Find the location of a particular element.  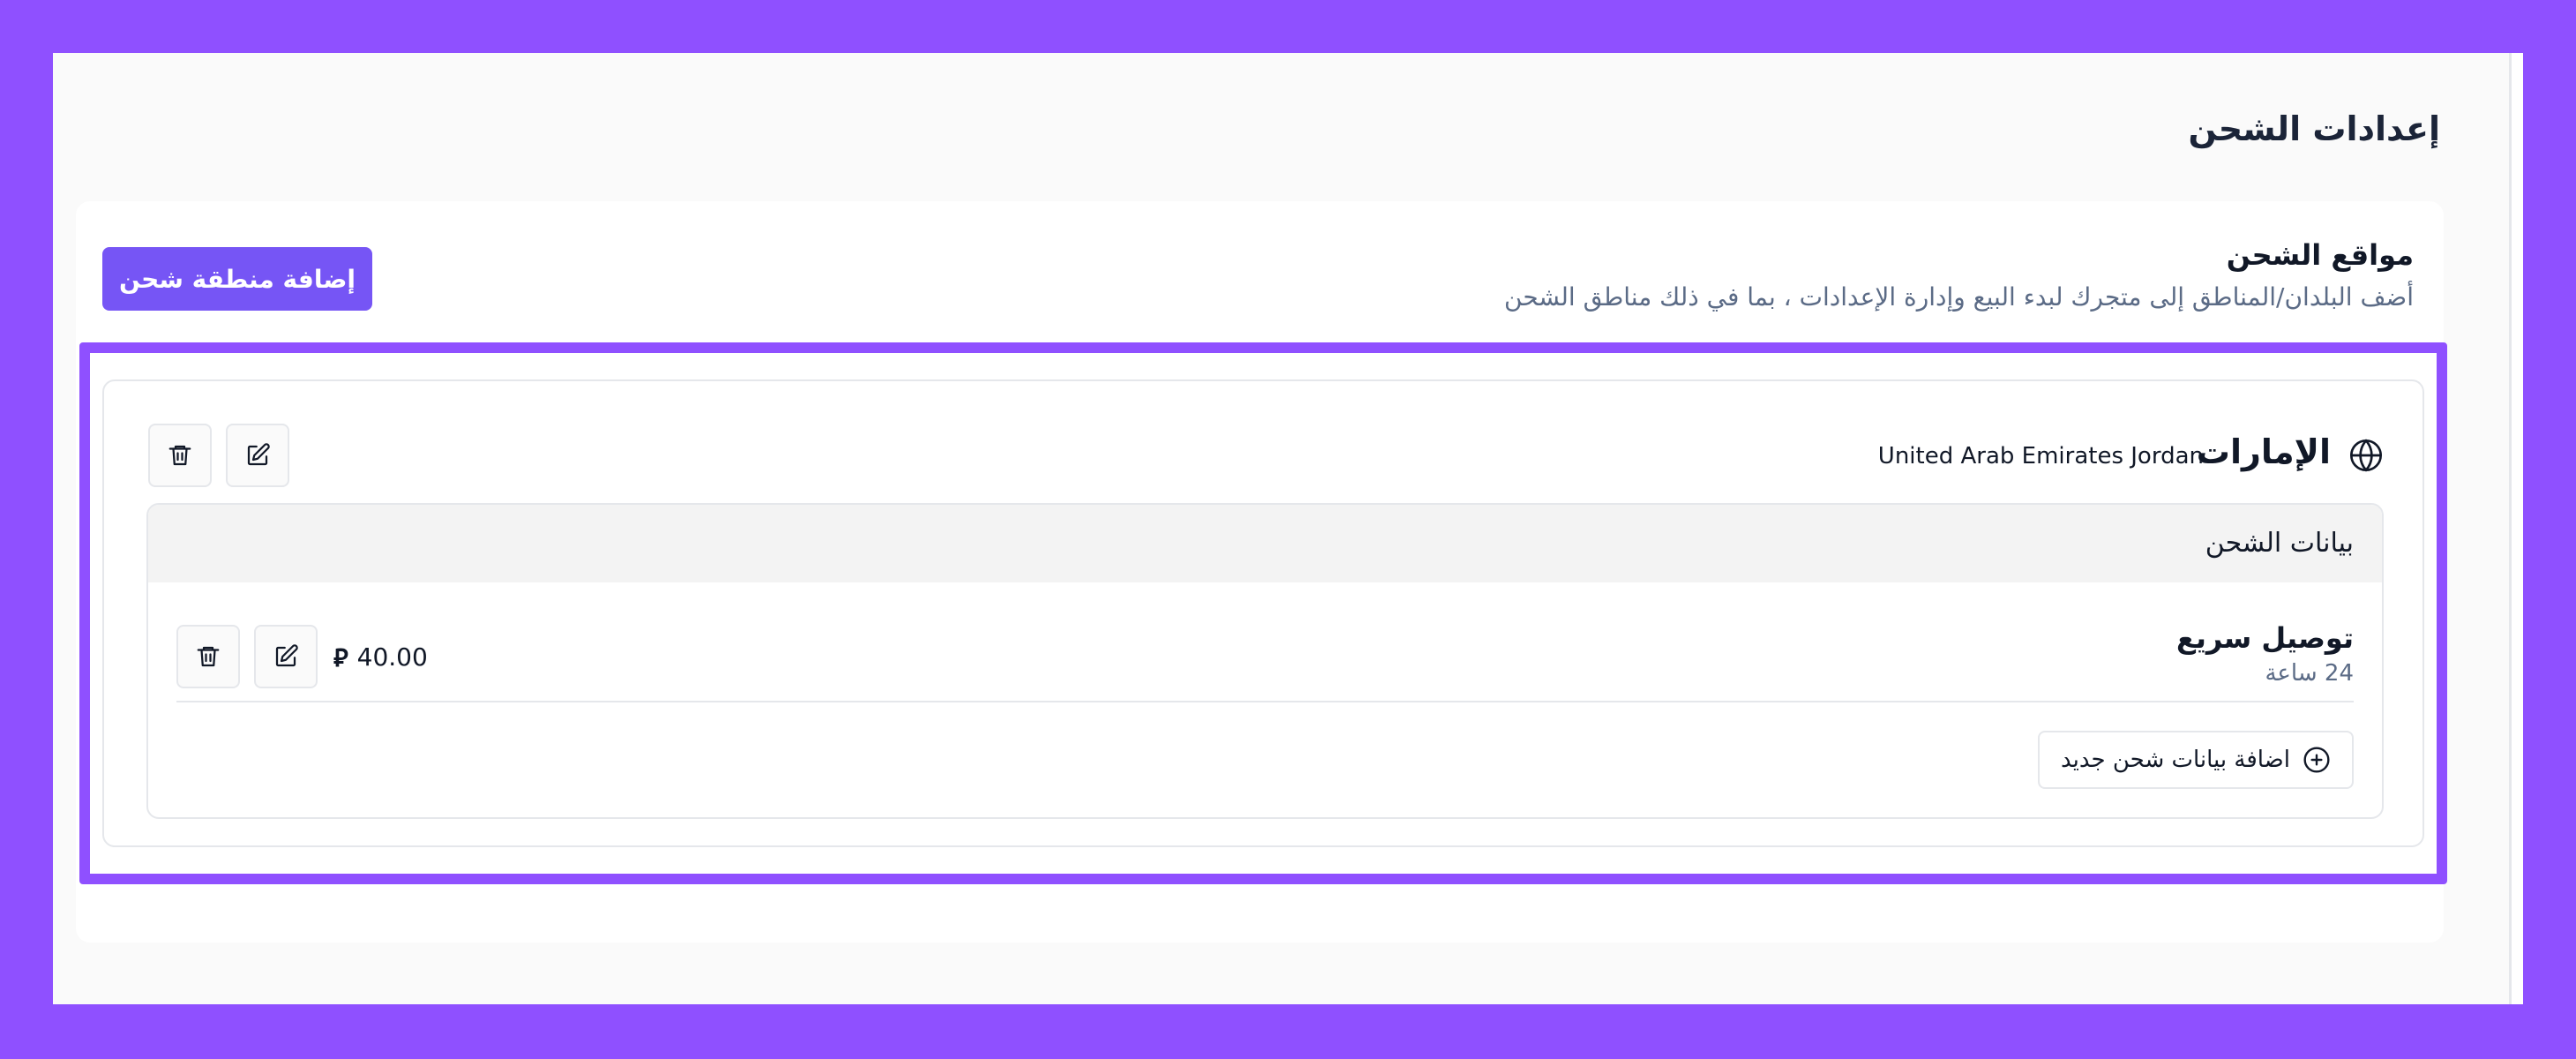

rate-duration: 24 ساعة is located at coordinates (2310, 673).